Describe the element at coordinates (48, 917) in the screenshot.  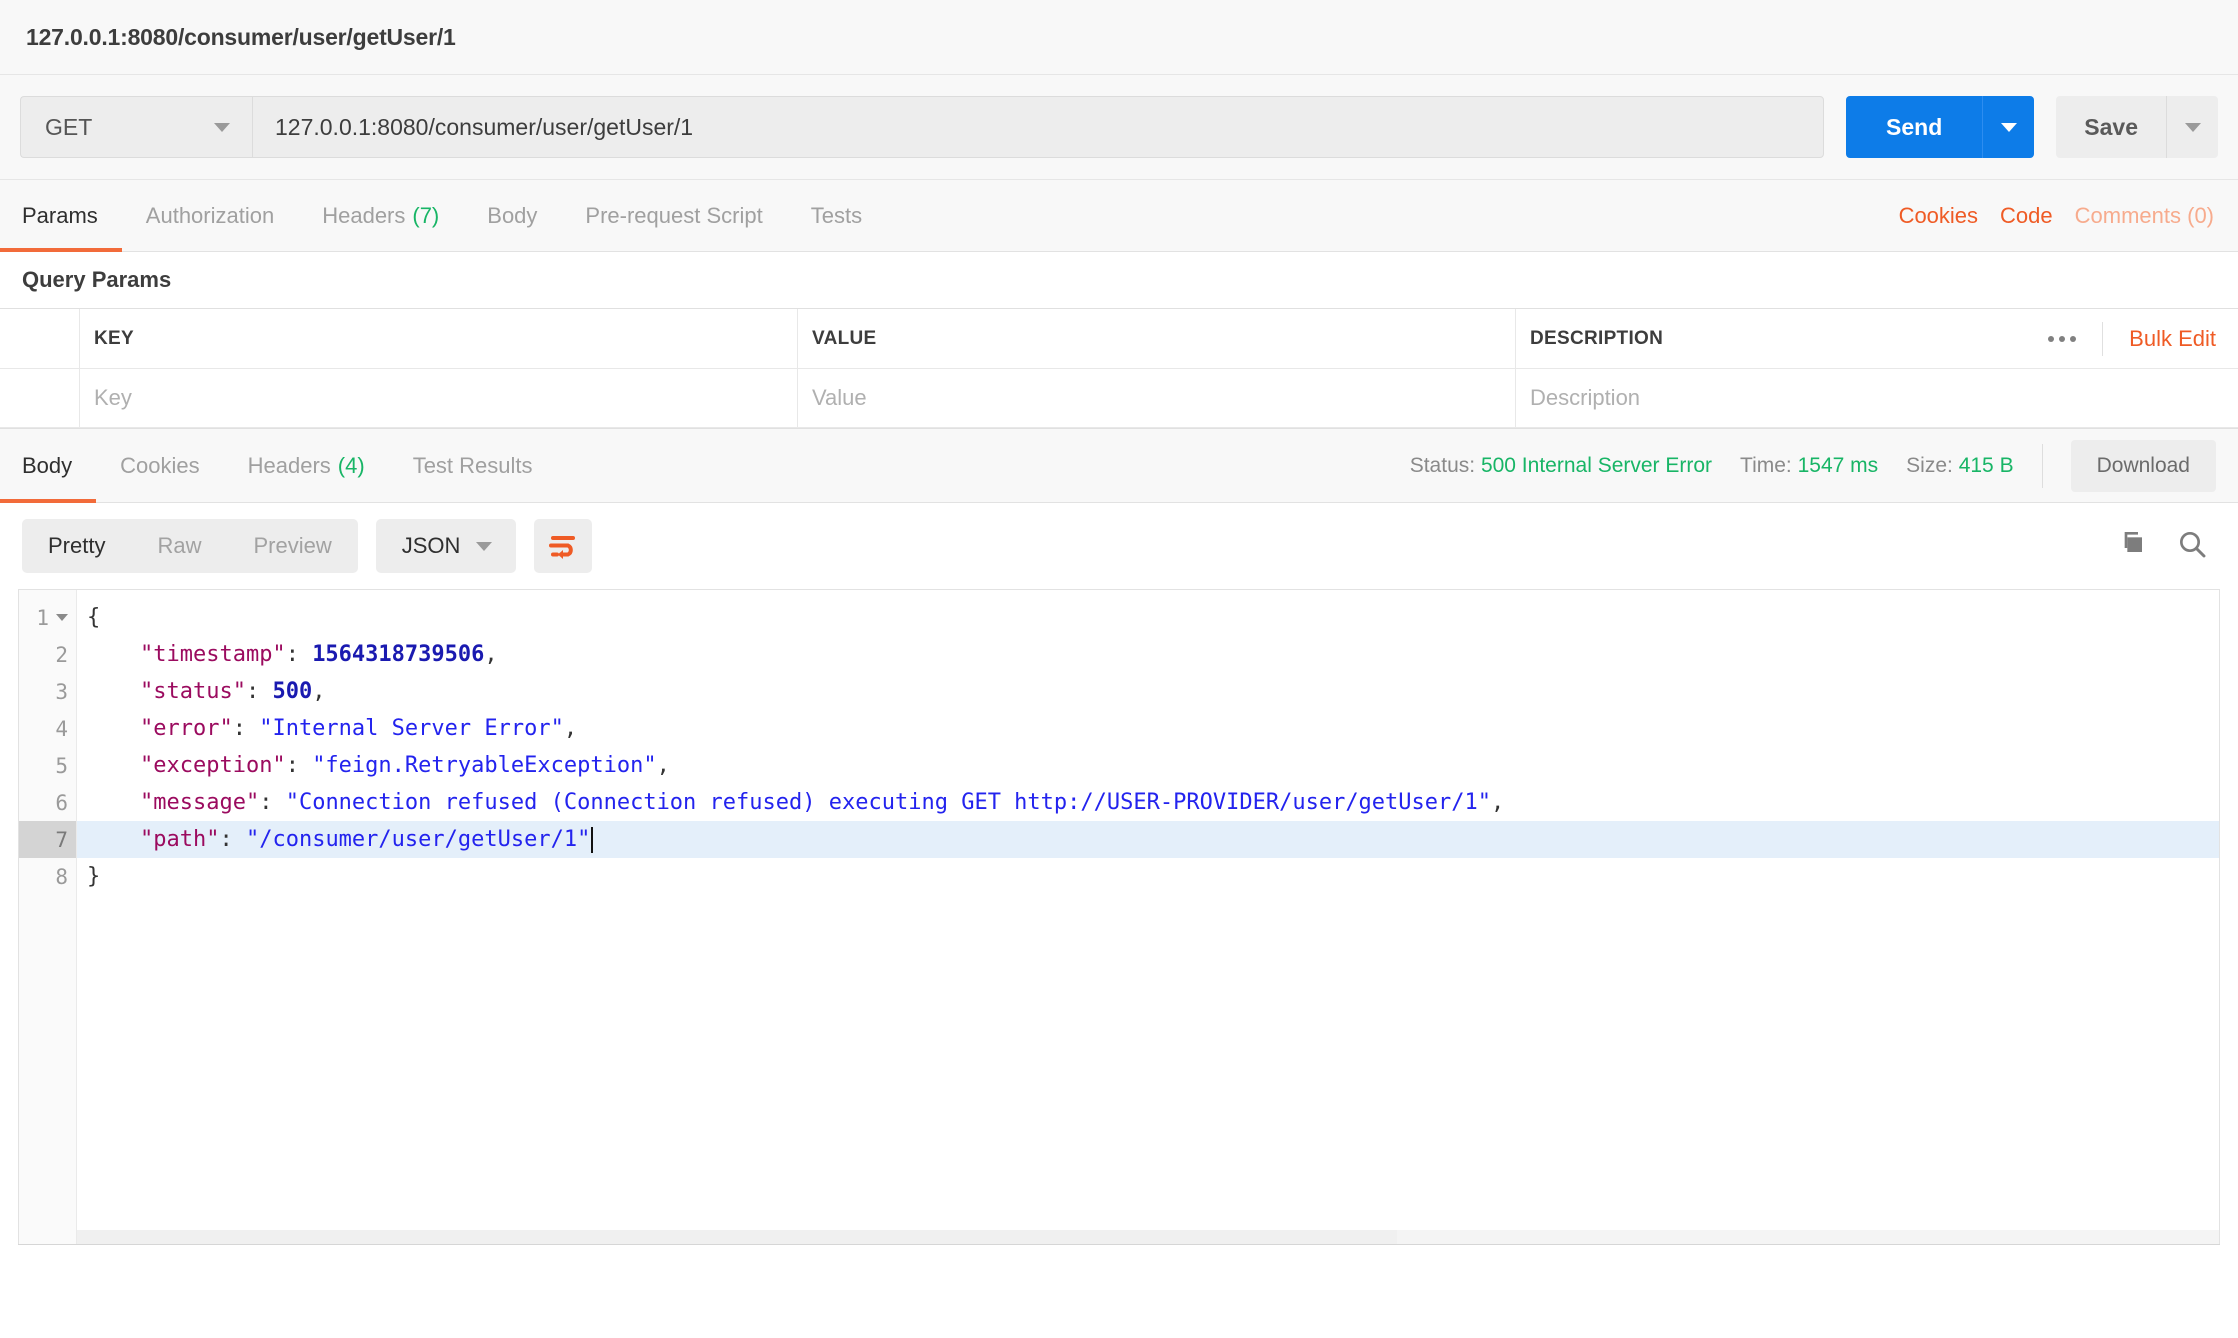
I see `line-number-gutter: 1 2 3 4 5 6 7 8` at that location.